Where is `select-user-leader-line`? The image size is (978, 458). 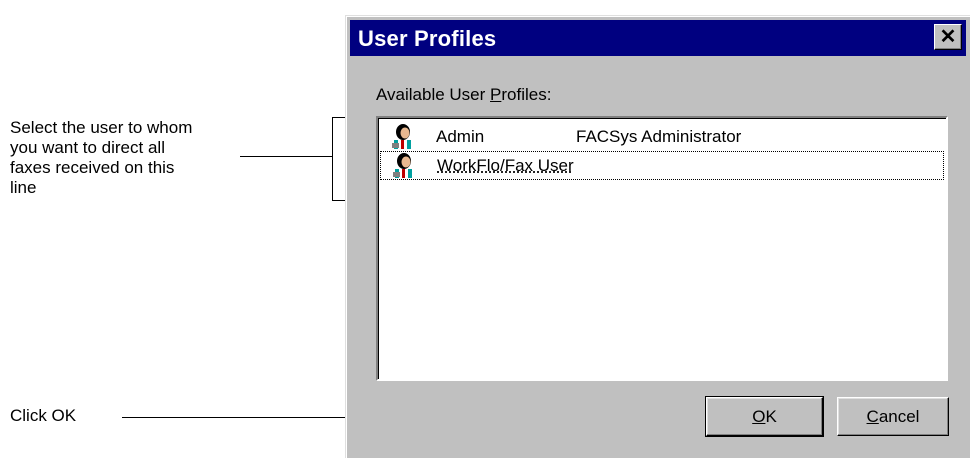 select-user-leader-line is located at coordinates (286, 156).